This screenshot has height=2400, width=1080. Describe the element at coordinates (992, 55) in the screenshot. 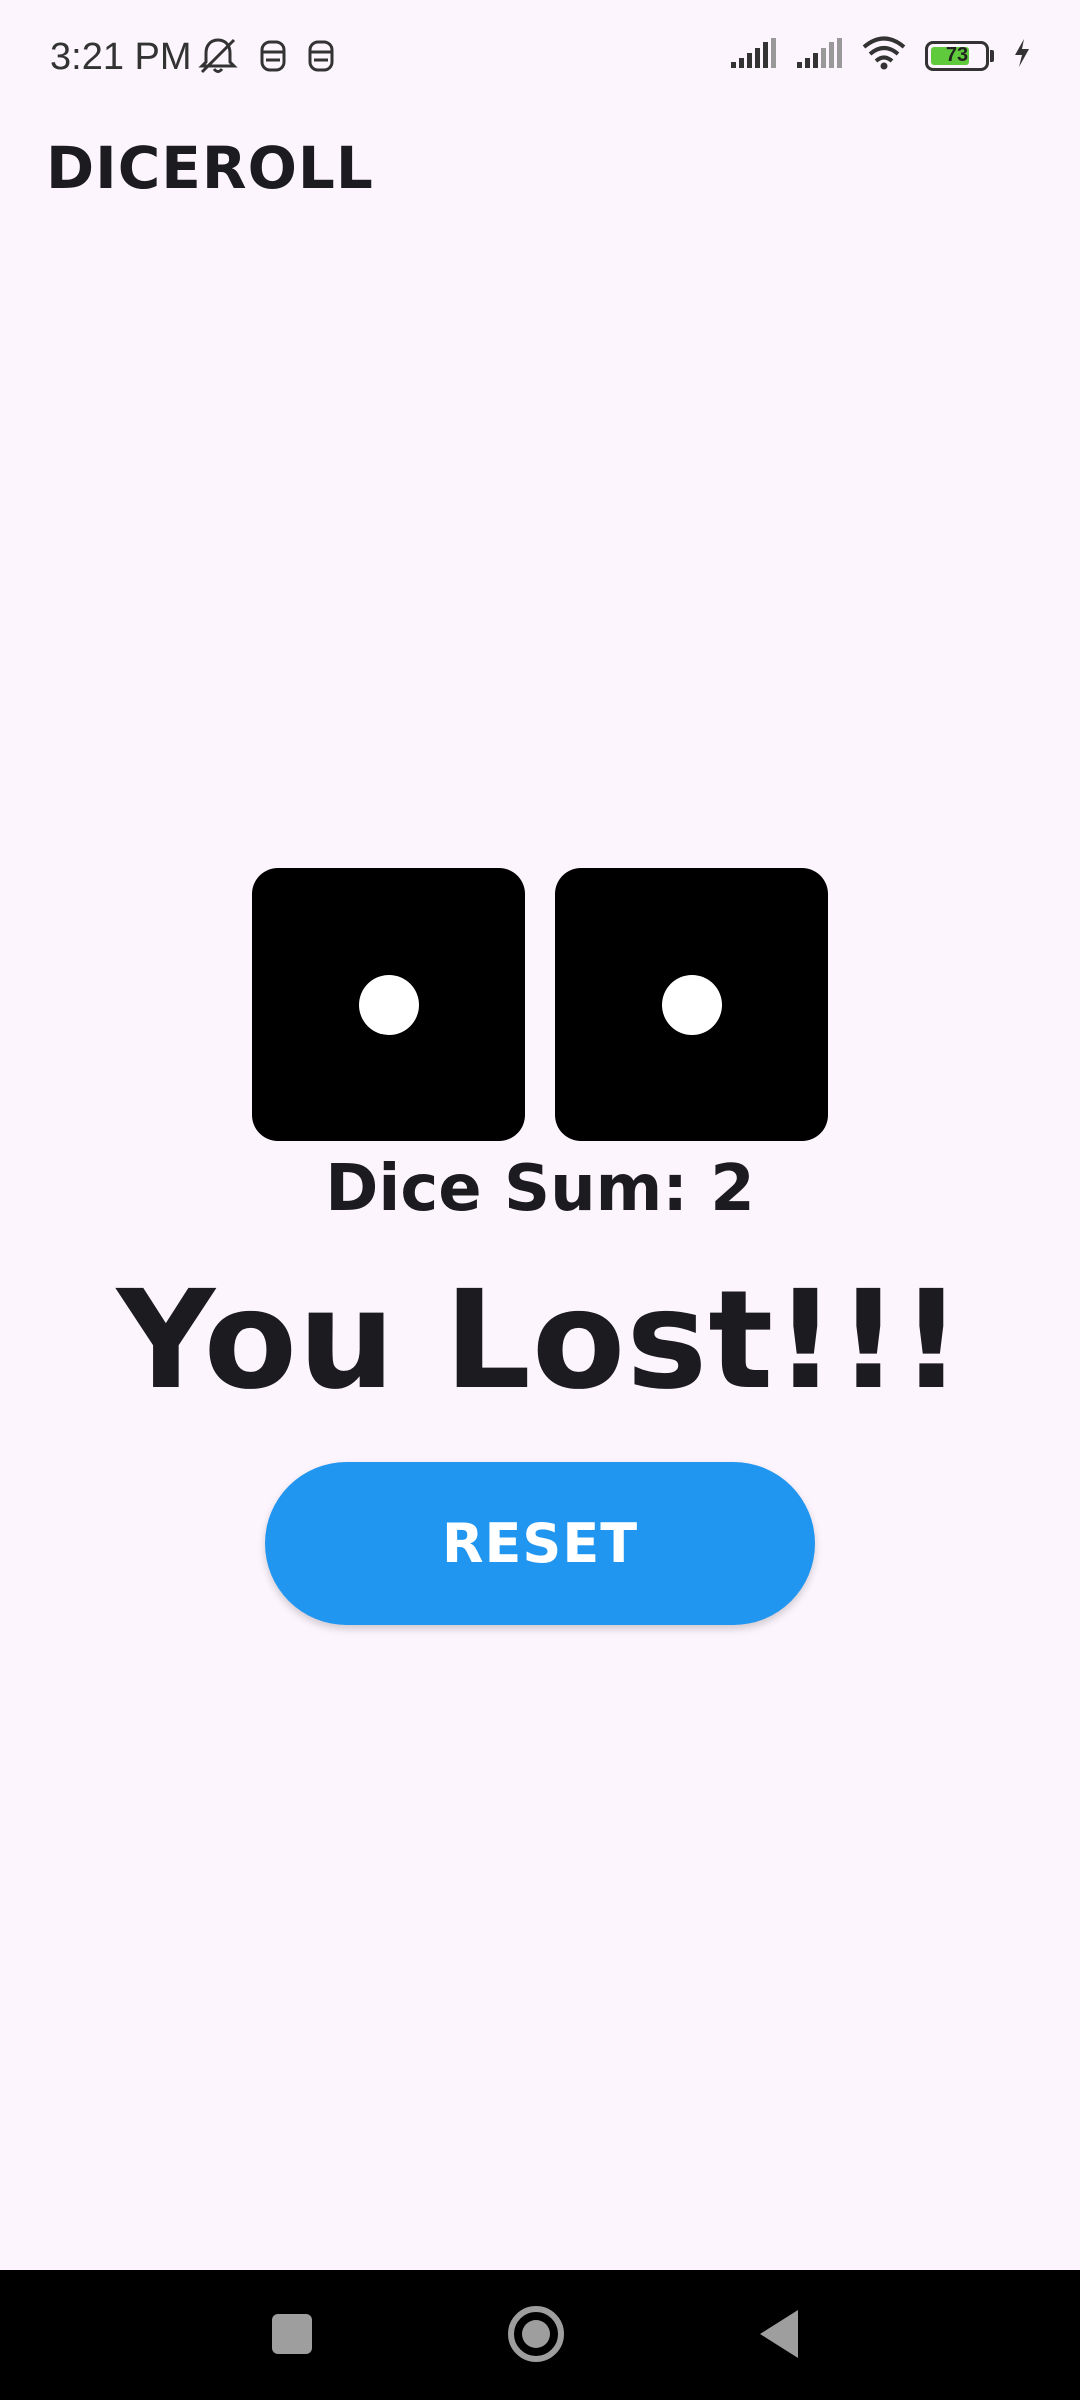

I see `battery-cap` at that location.